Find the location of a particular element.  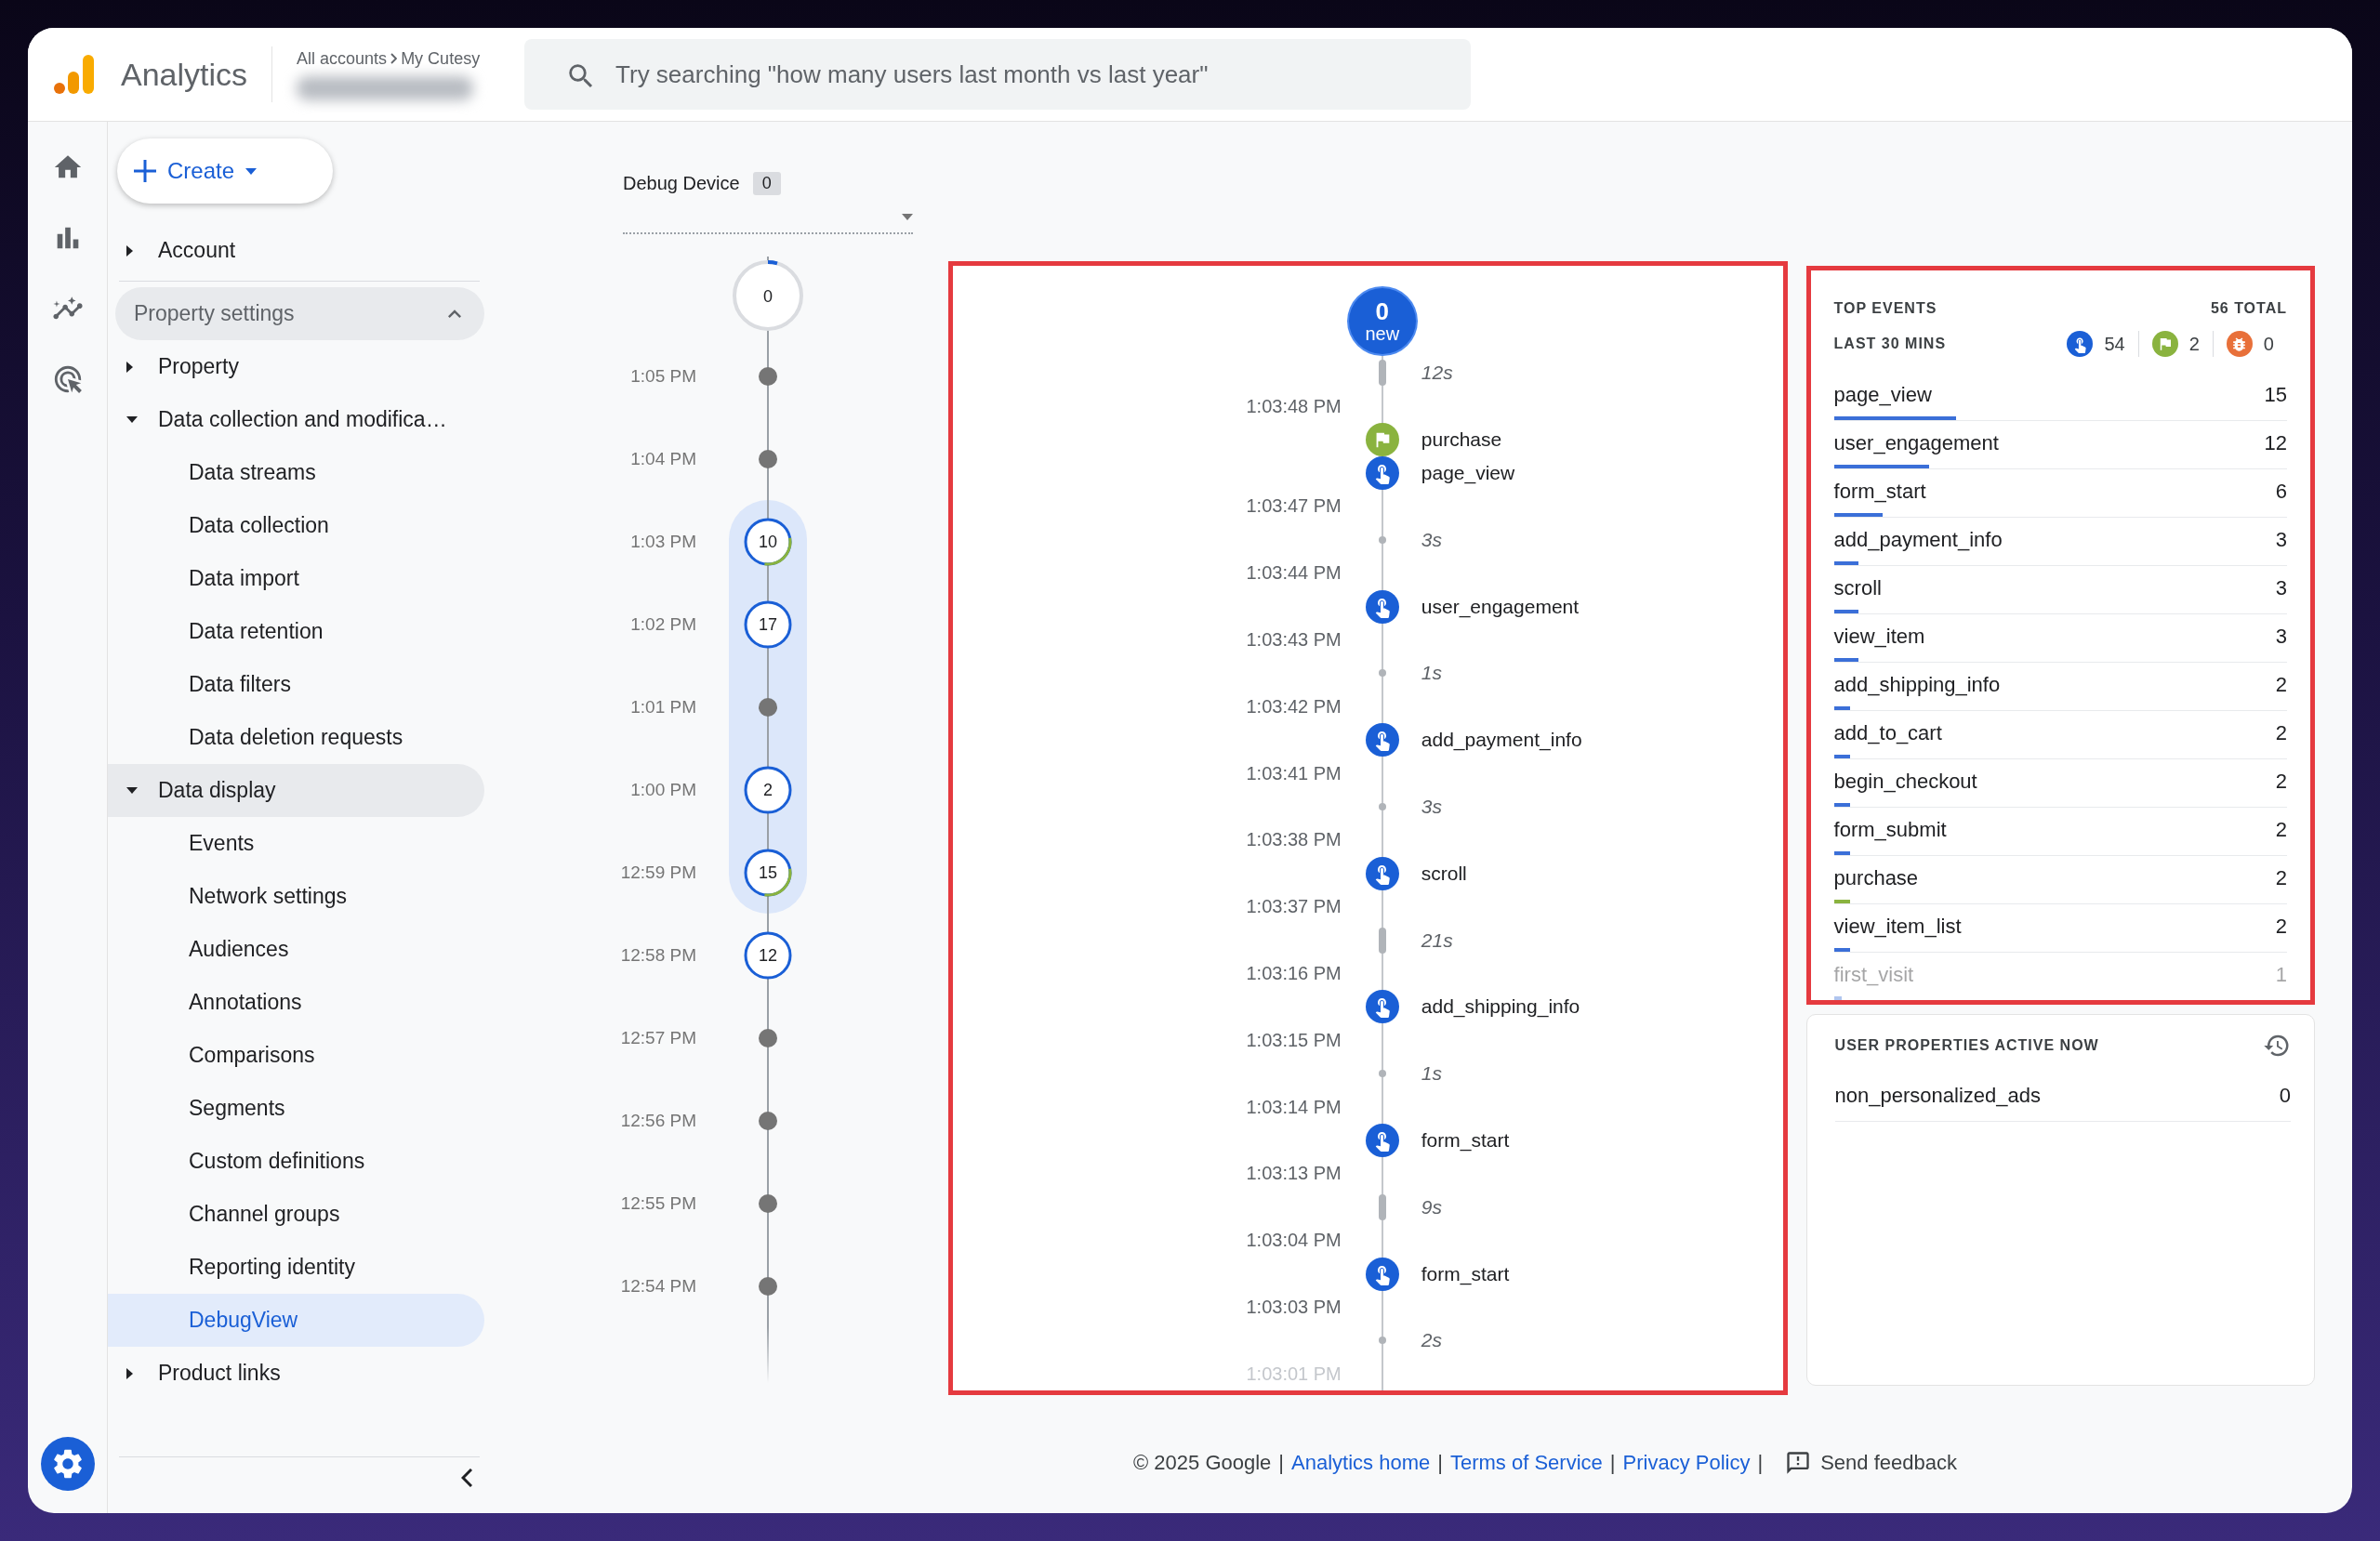

footer-link: Analytics home is located at coordinates (1361, 1462).